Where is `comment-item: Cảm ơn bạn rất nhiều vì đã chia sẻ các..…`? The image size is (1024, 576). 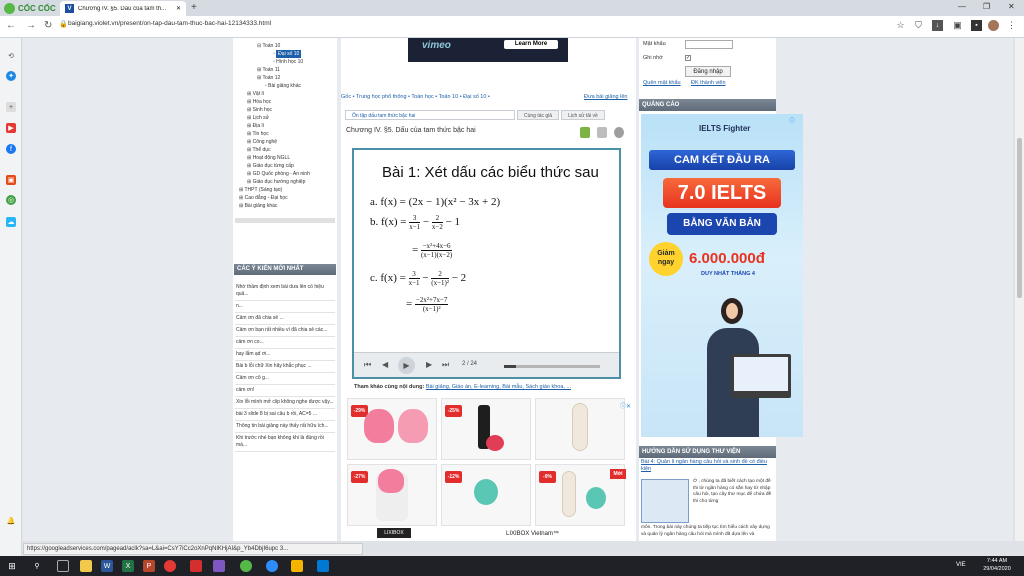 comment-item: Cảm ơn bạn rất nhiều vì đã chia sẻ các..… is located at coordinates (285, 331).